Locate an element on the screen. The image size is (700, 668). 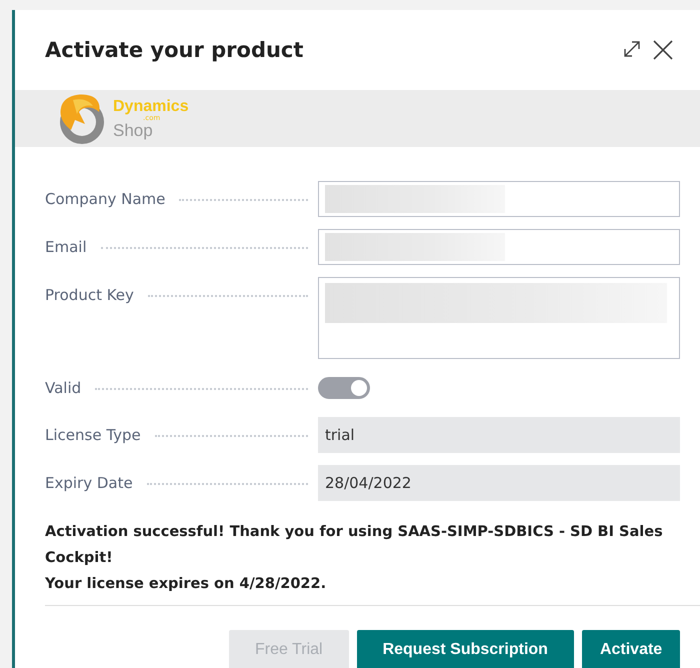
readonly-field: trial is located at coordinates (499, 435).